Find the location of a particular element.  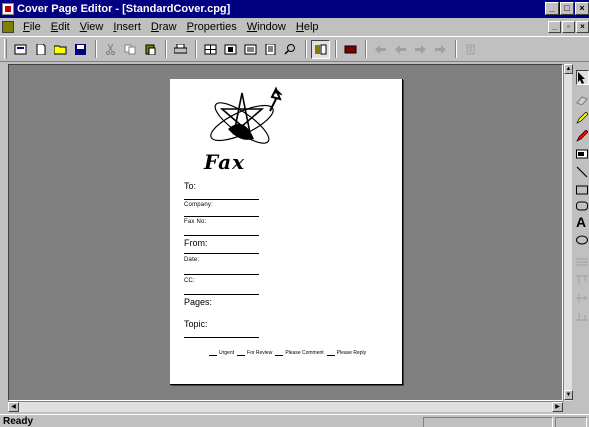

rectangle-tool is located at coordinates (582, 189).